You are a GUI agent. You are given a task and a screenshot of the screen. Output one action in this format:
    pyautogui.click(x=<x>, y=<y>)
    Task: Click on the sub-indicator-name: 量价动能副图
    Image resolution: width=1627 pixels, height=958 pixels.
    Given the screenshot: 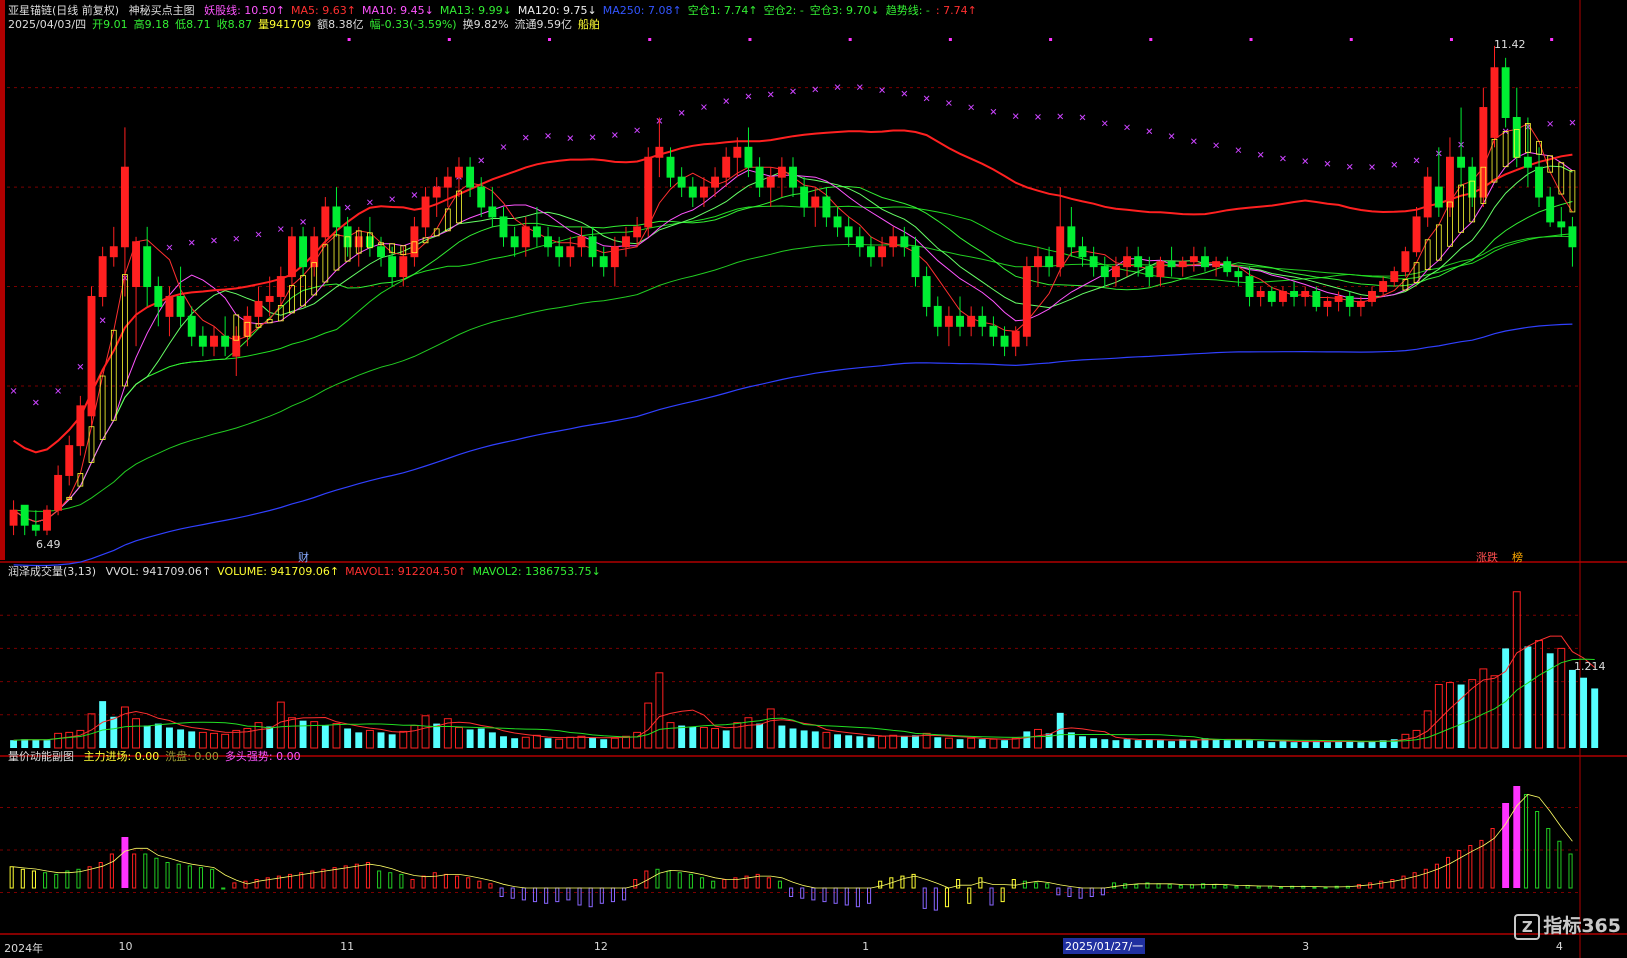 What is the action you would take?
    pyautogui.click(x=41, y=756)
    